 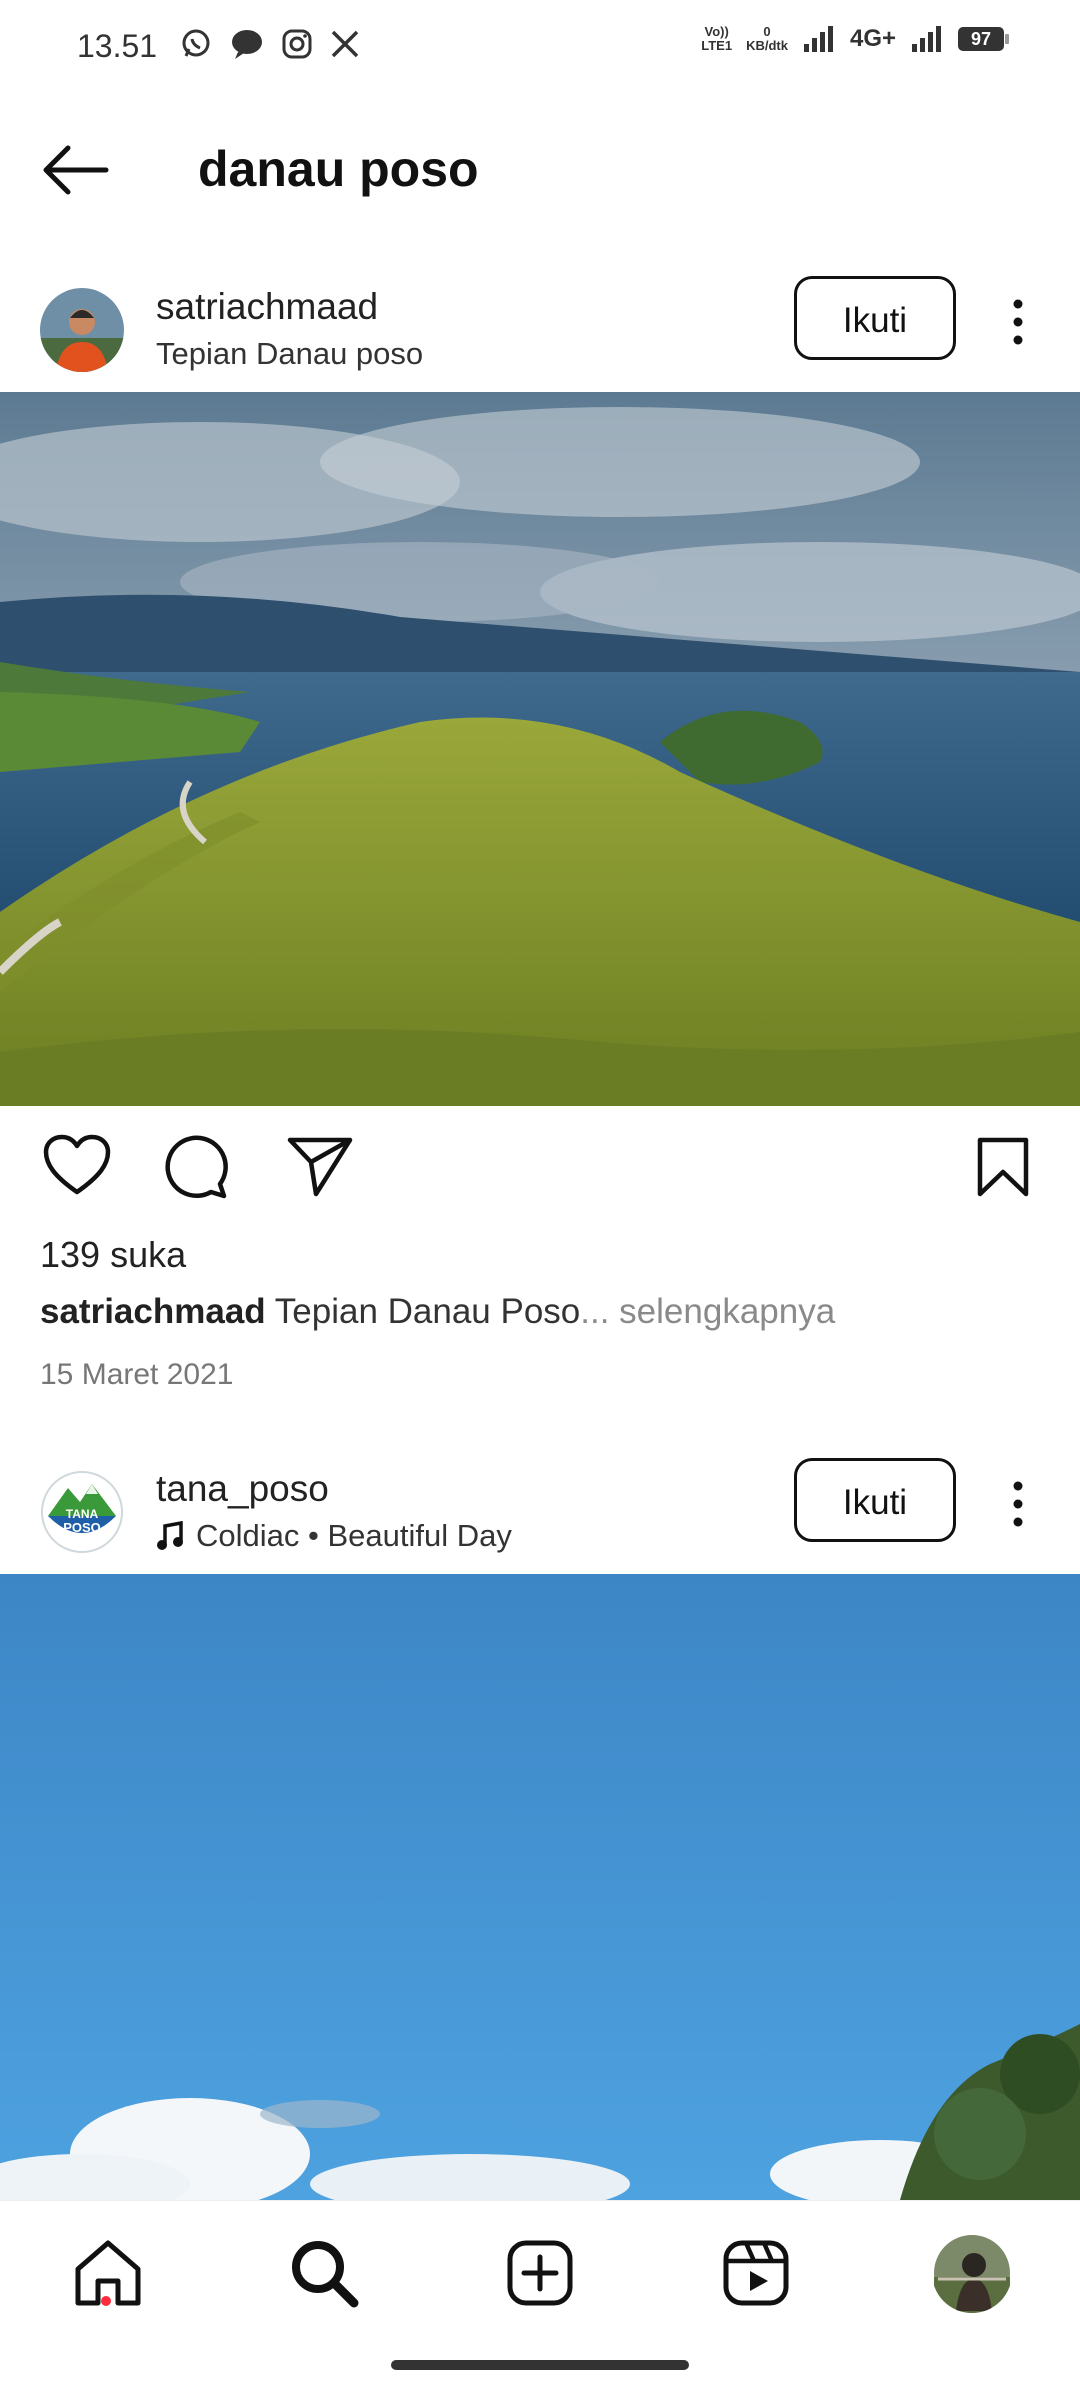 I want to click on nav-reels, so click(x=756, y=2273).